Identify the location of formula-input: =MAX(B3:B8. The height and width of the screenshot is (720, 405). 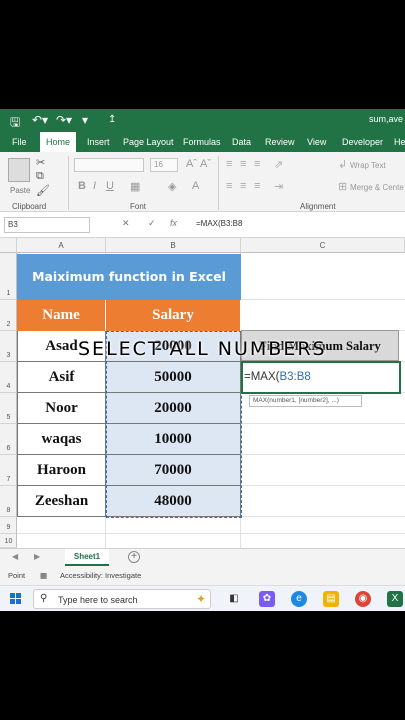
(219, 223).